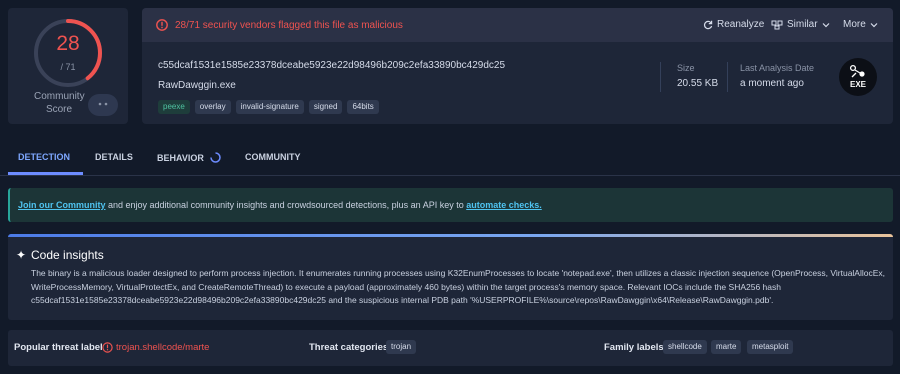  I want to click on sparkle-icon: ✦, so click(21, 255).